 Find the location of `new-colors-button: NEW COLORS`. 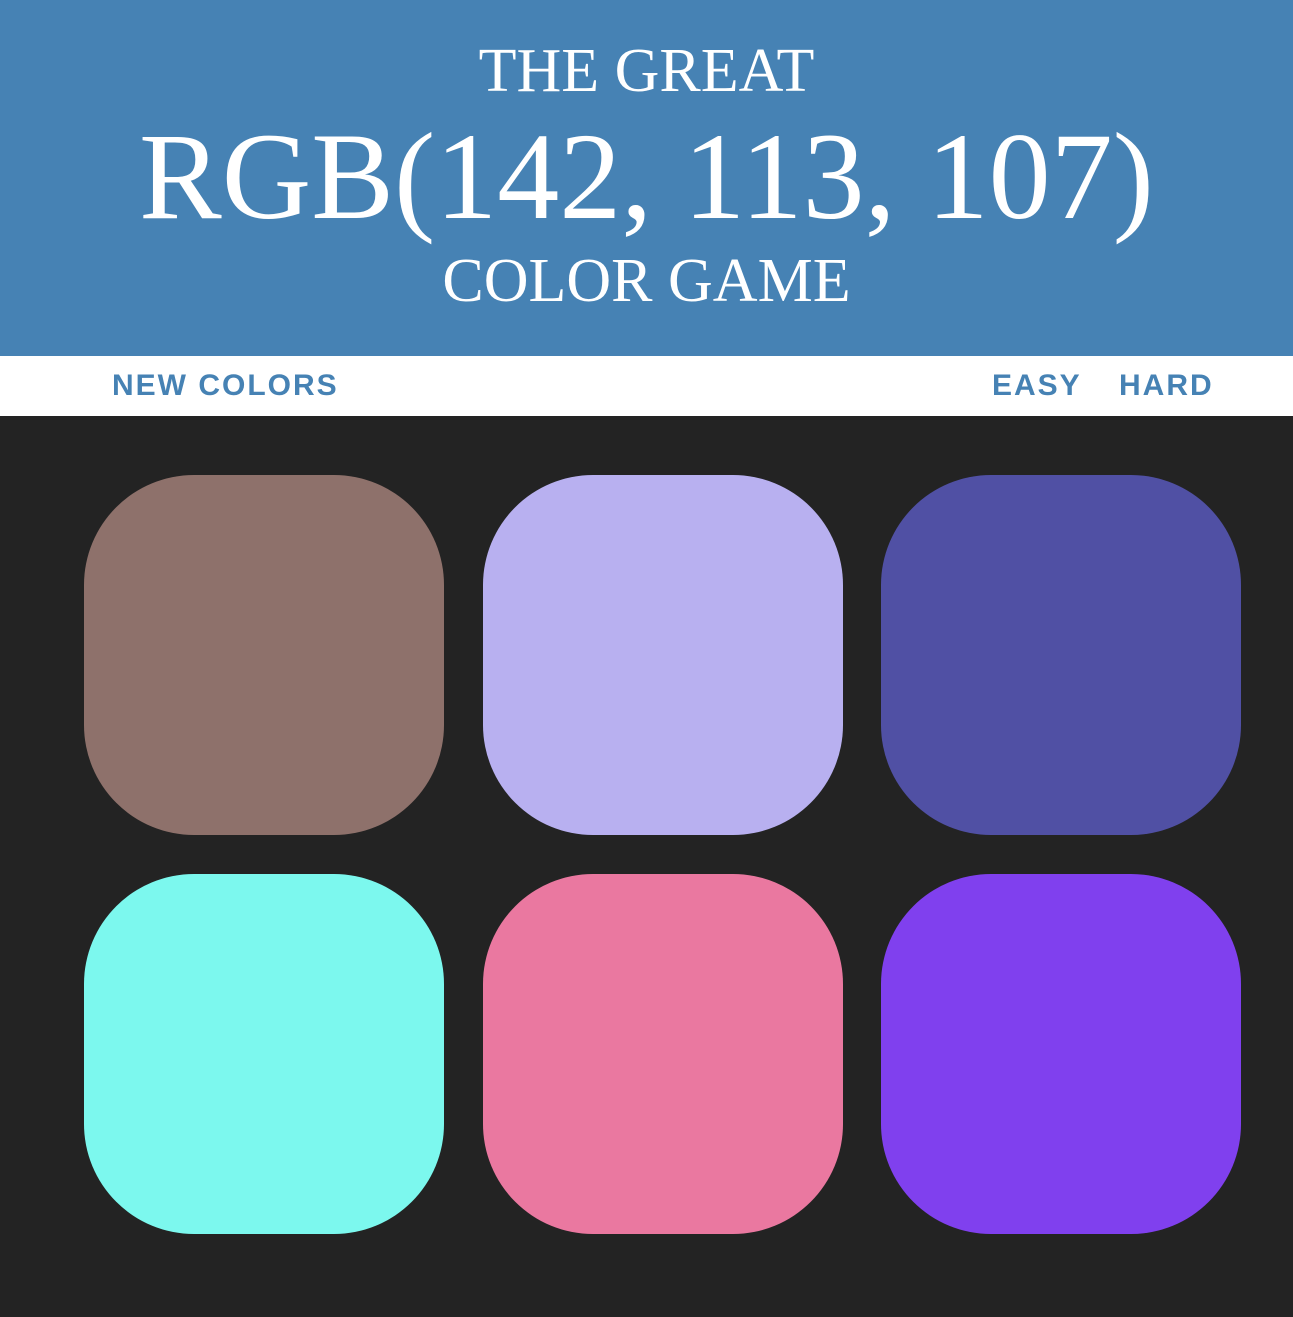

new-colors-button: NEW COLORS is located at coordinates (225, 386).